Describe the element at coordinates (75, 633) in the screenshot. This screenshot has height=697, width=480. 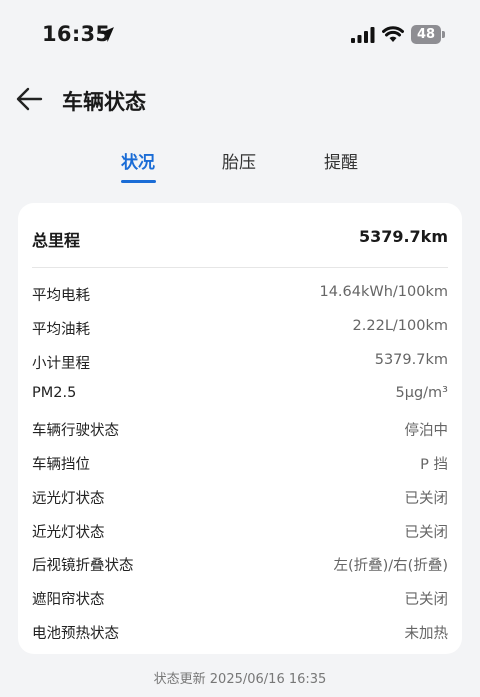
I see `row-label: 电池预热状态` at that location.